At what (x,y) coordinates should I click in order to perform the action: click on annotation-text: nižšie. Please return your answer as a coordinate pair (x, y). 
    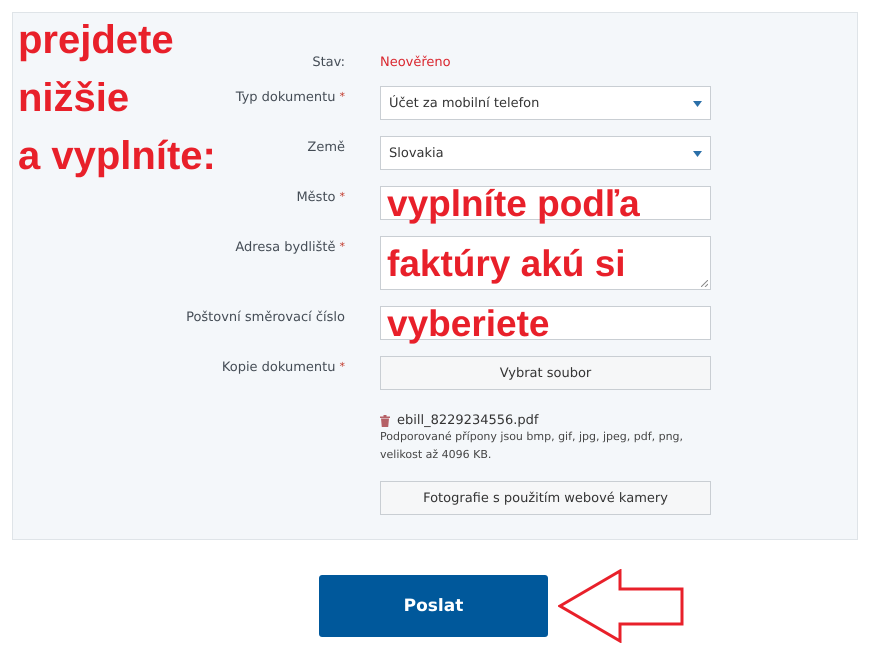
    Looking at the image, I should click on (74, 98).